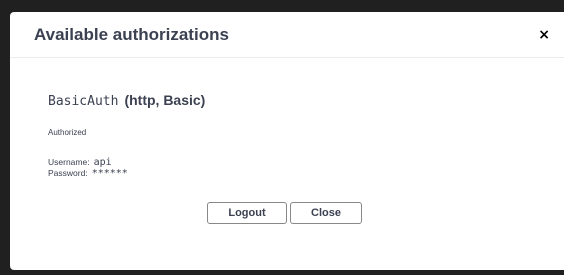 Image resolution: width=564 pixels, height=275 pixels. What do you see at coordinates (102, 162) in the screenshot?
I see `username-value: api` at bounding box center [102, 162].